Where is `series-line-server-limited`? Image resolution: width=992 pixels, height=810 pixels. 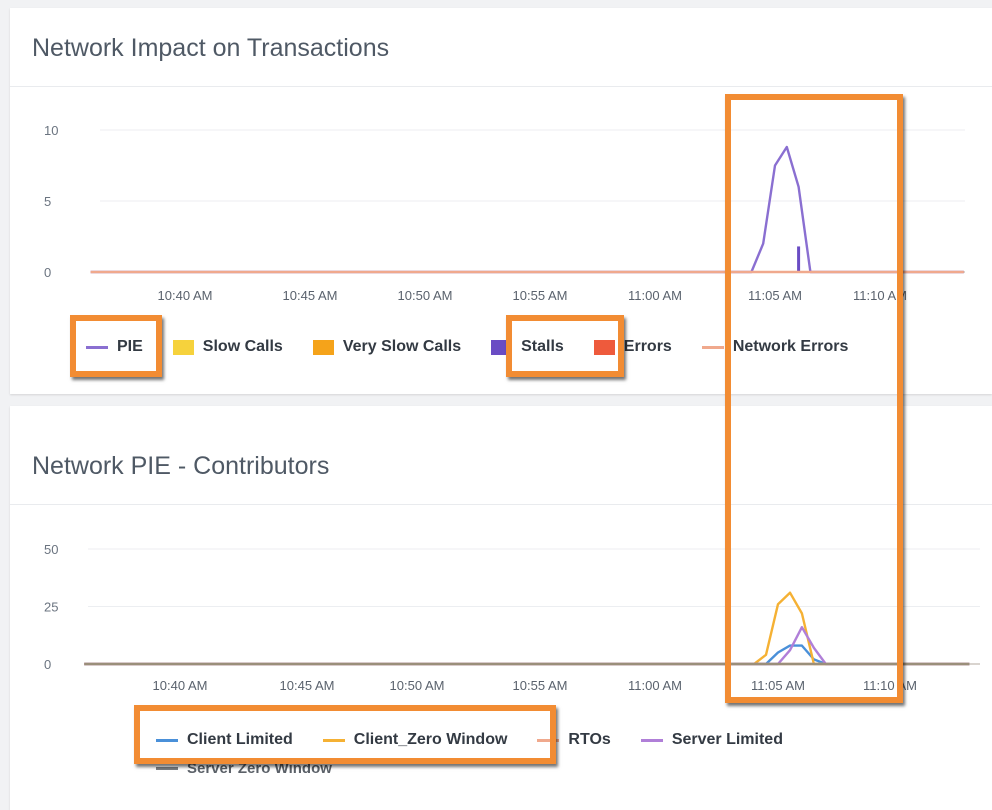
series-line-server-limited is located at coordinates (527, 646).